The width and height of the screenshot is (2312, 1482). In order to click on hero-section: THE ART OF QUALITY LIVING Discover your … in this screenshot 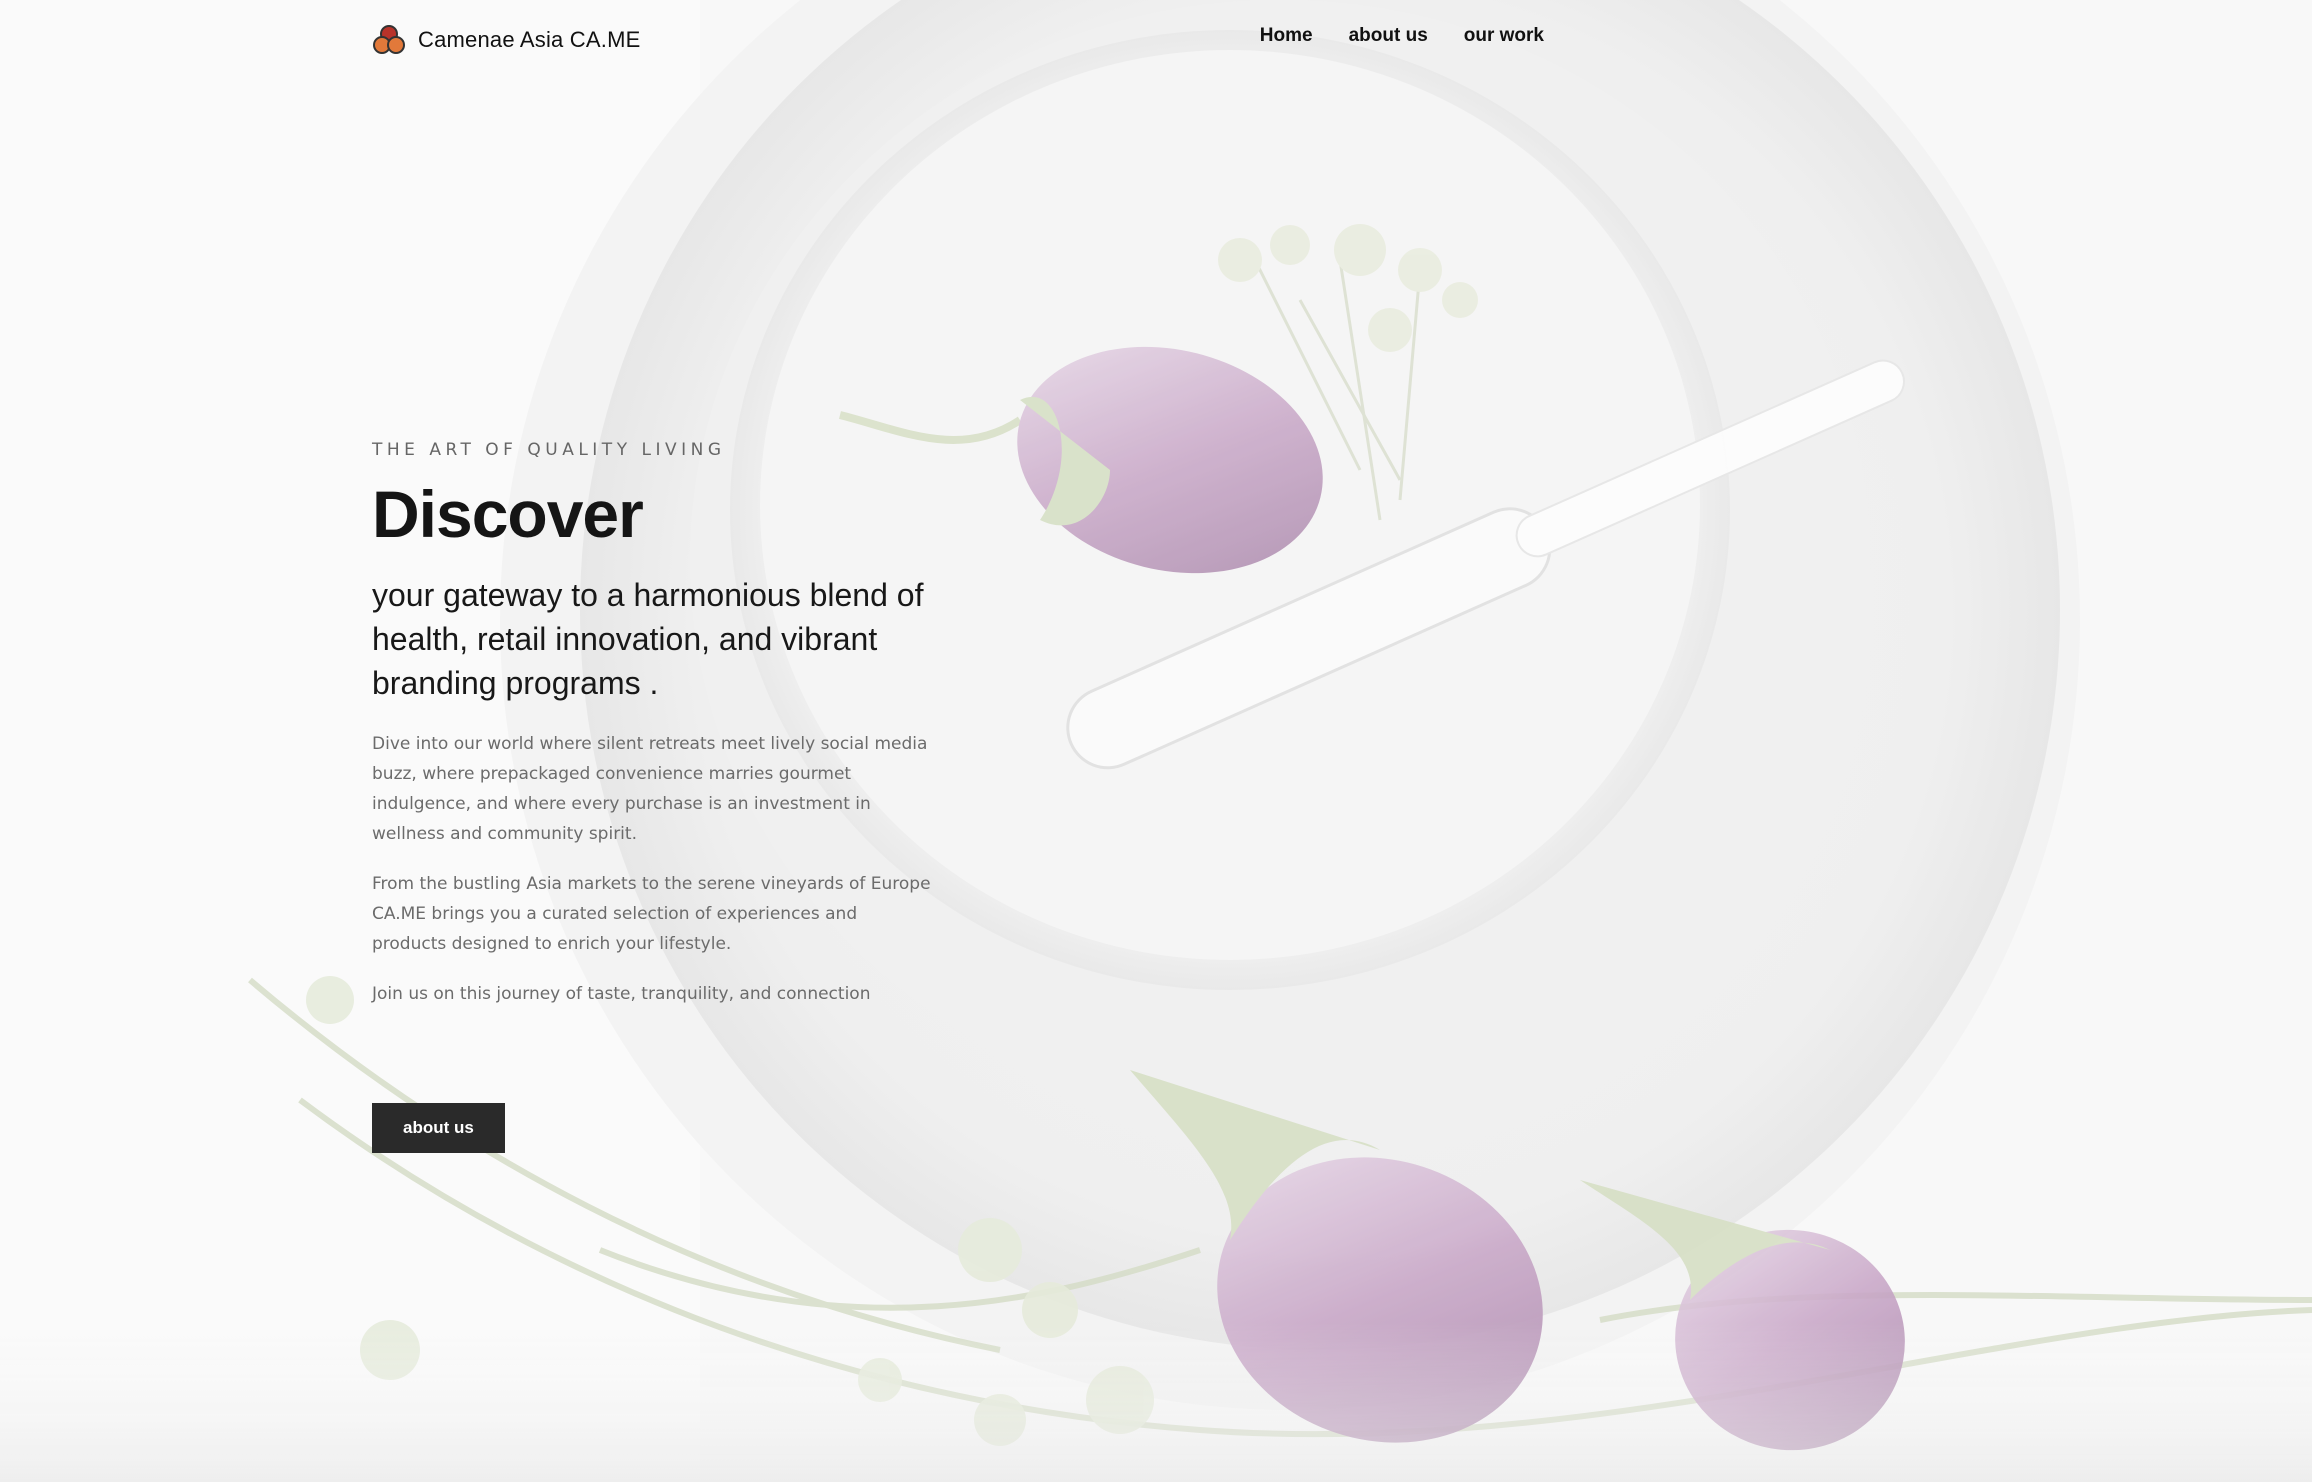, I will do `click(652, 796)`.